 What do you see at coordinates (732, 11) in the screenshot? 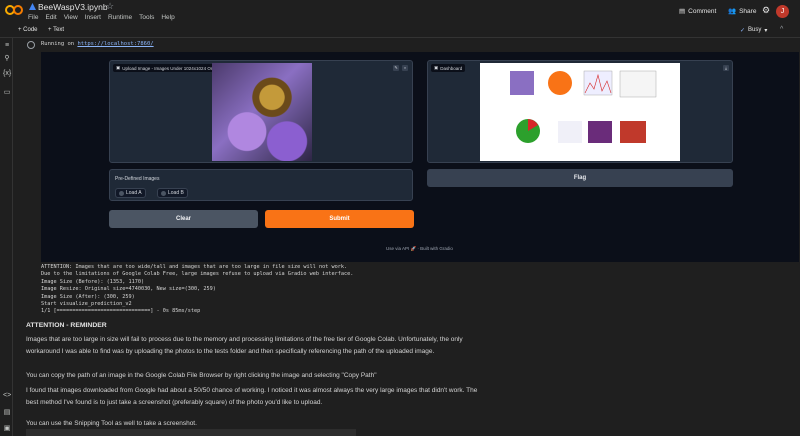
I see `share-icon: 👥` at bounding box center [732, 11].